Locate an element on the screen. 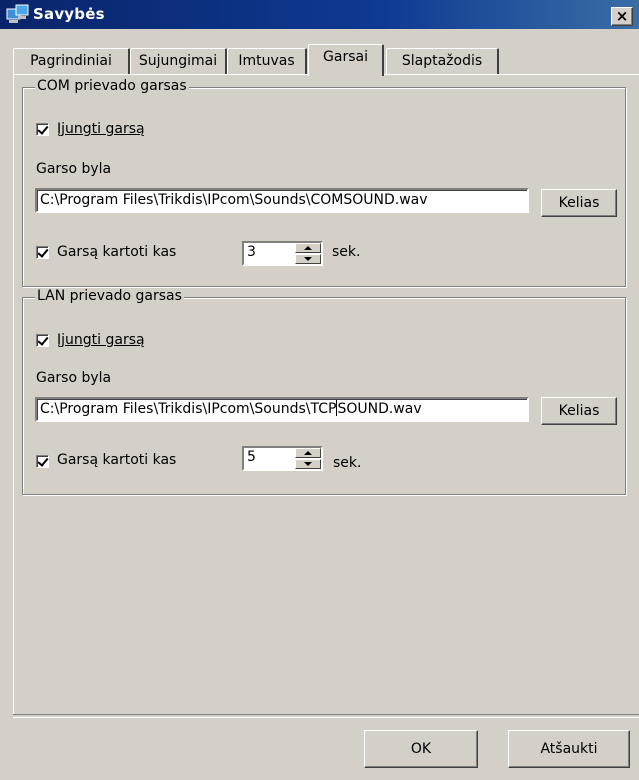  com-unit-label: sek. is located at coordinates (346, 252).